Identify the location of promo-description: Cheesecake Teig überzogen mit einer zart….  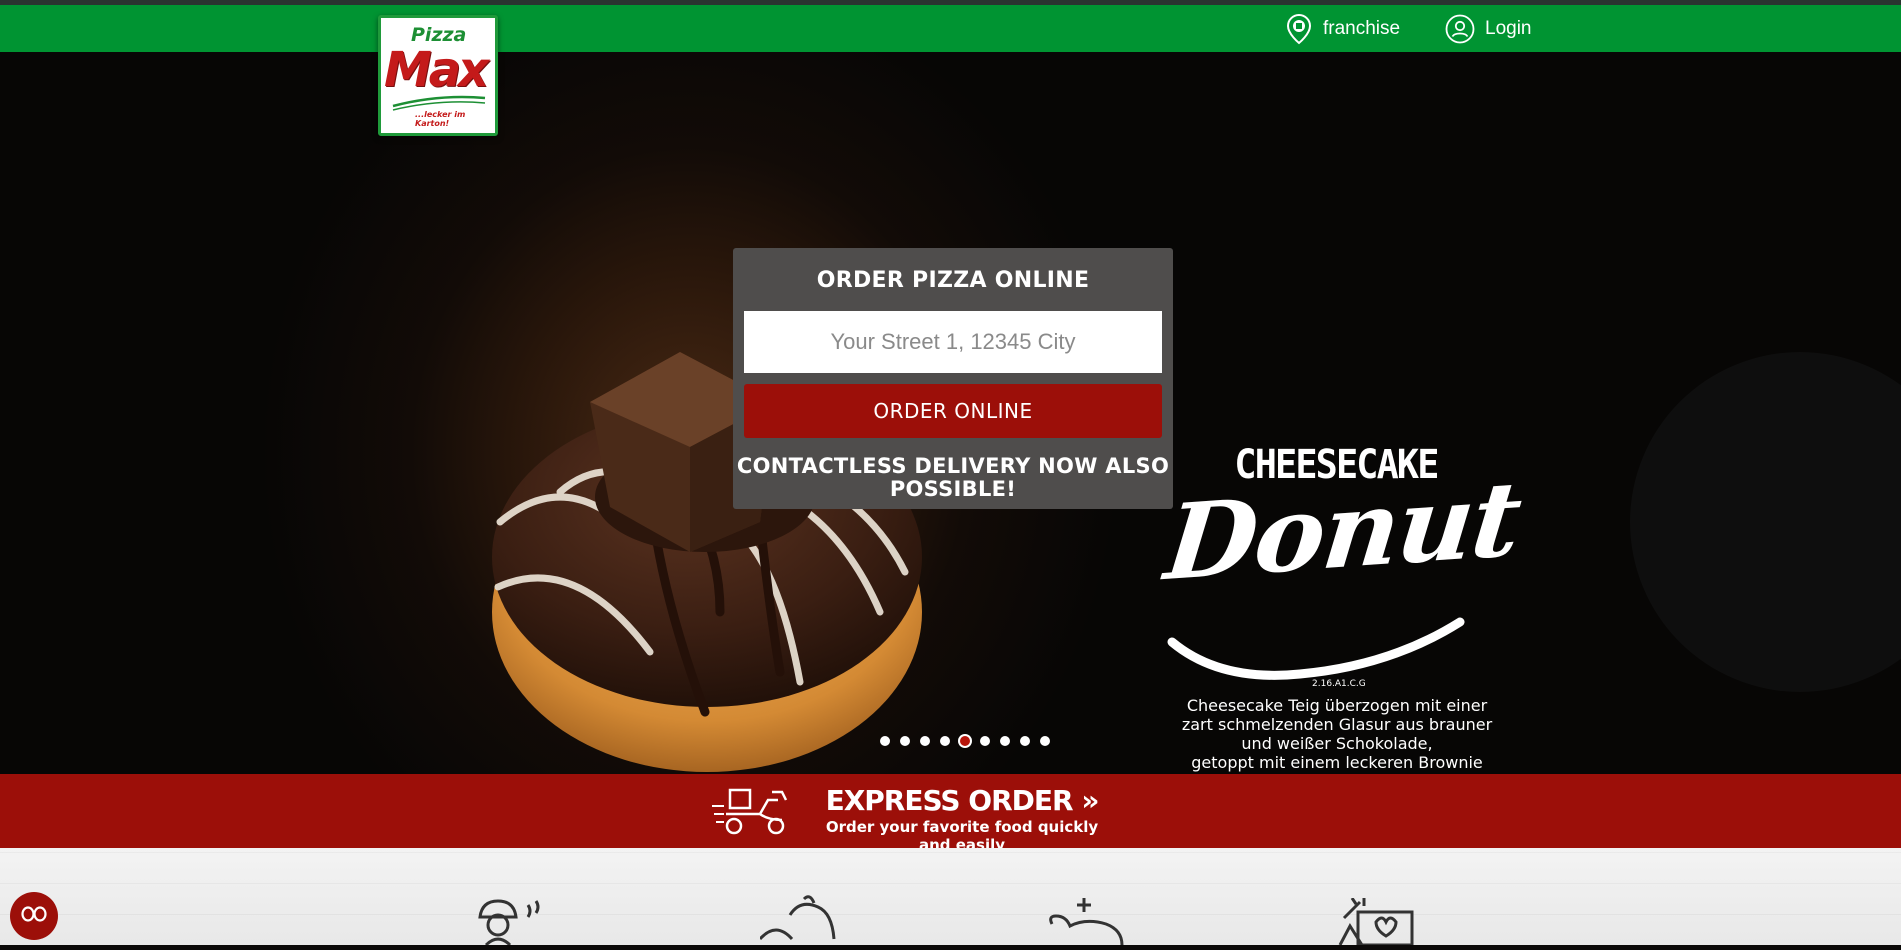
(1337, 734).